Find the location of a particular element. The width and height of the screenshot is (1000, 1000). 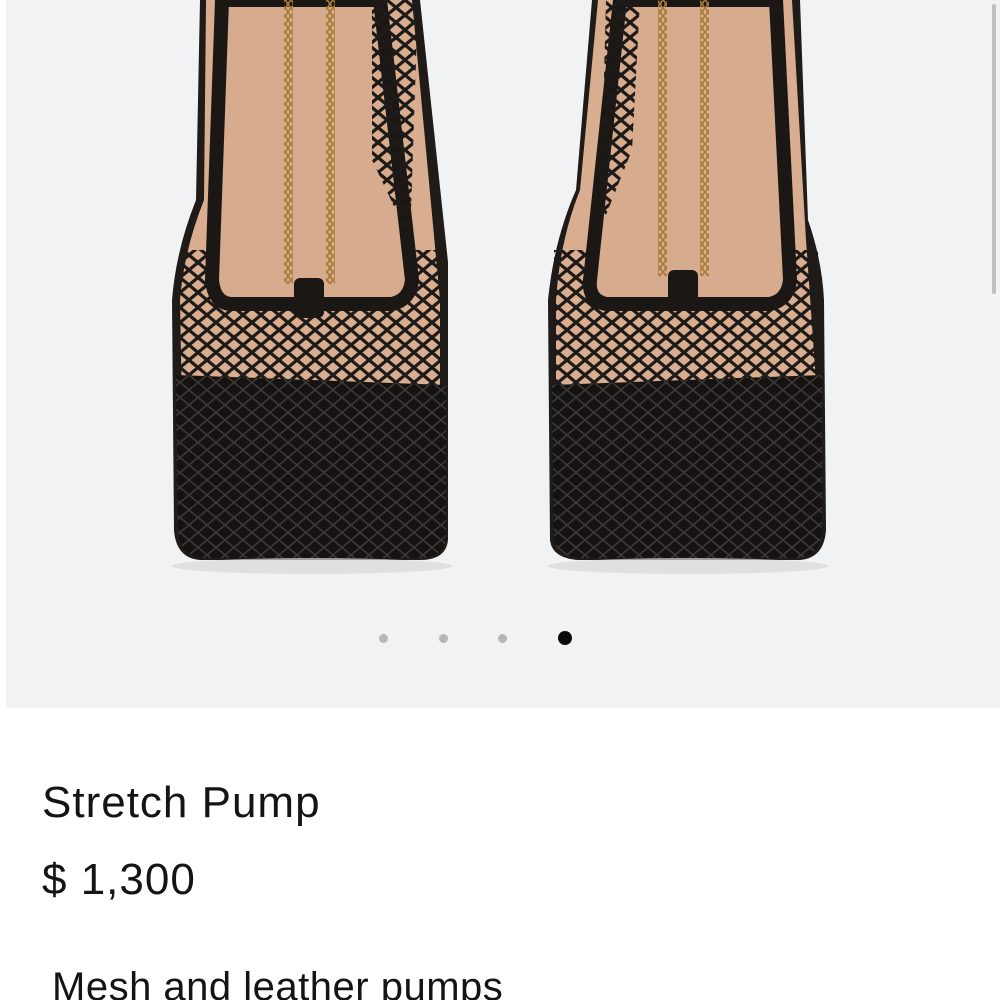

carousel-pager is located at coordinates (500, 638).